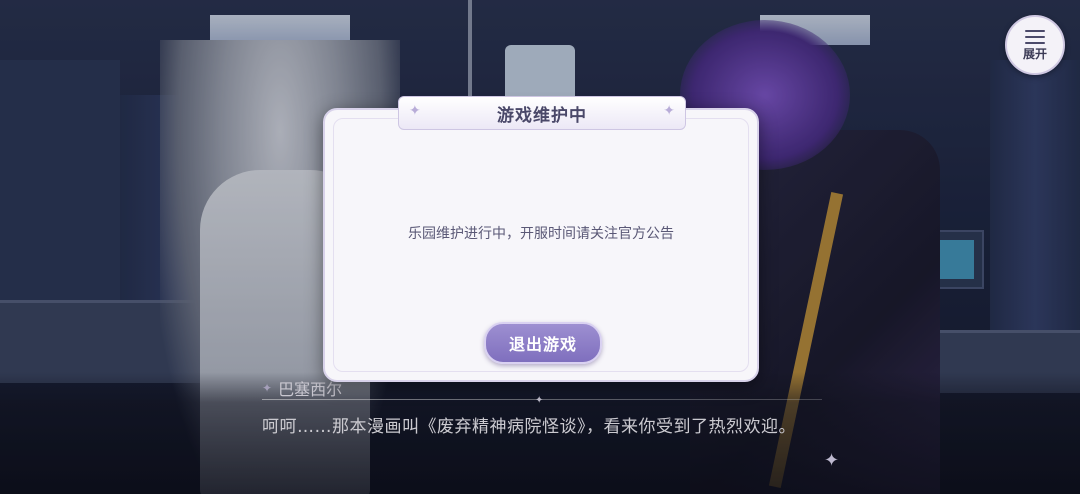 This screenshot has width=1080, height=494. What do you see at coordinates (541, 234) in the screenshot?
I see `dialog-message: 乐园维护进行中，开服时间请关注官方公告` at bounding box center [541, 234].